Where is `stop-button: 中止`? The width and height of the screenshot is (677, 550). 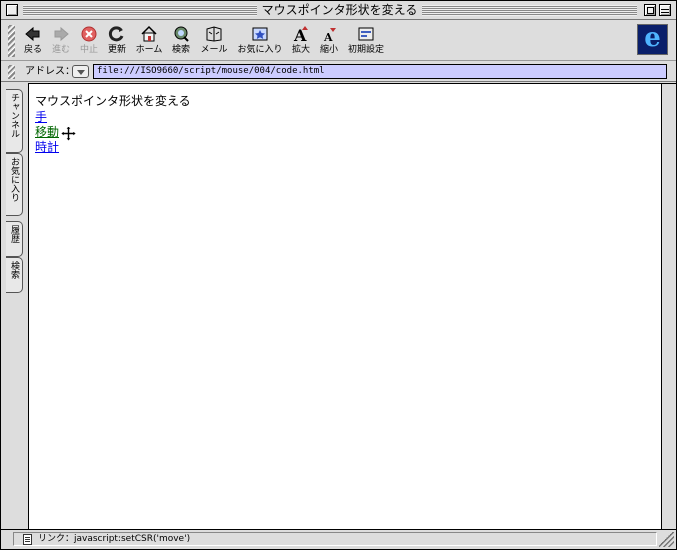 stop-button: 中止 is located at coordinates (89, 42).